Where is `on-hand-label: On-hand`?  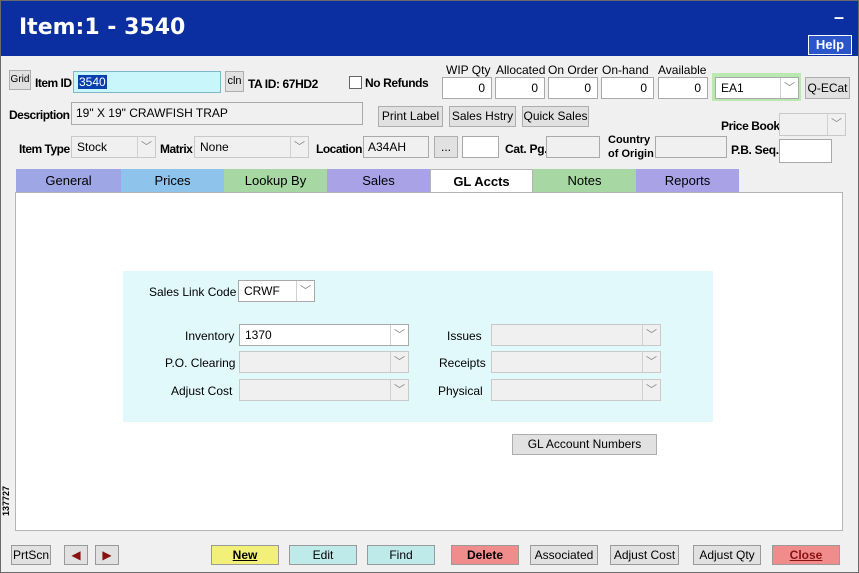
on-hand-label: On-hand is located at coordinates (625, 70).